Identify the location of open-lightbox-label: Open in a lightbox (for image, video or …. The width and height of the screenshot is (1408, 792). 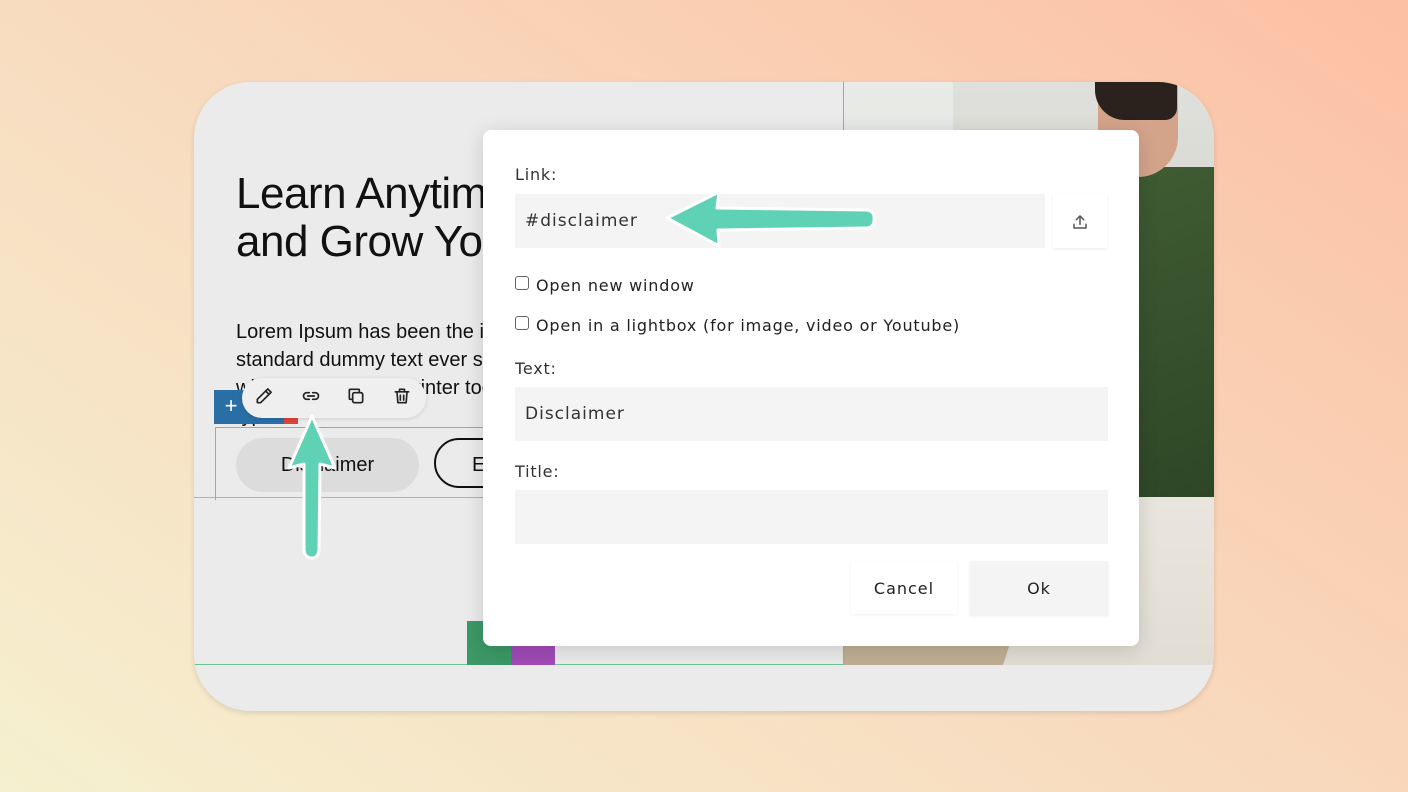
(748, 325).